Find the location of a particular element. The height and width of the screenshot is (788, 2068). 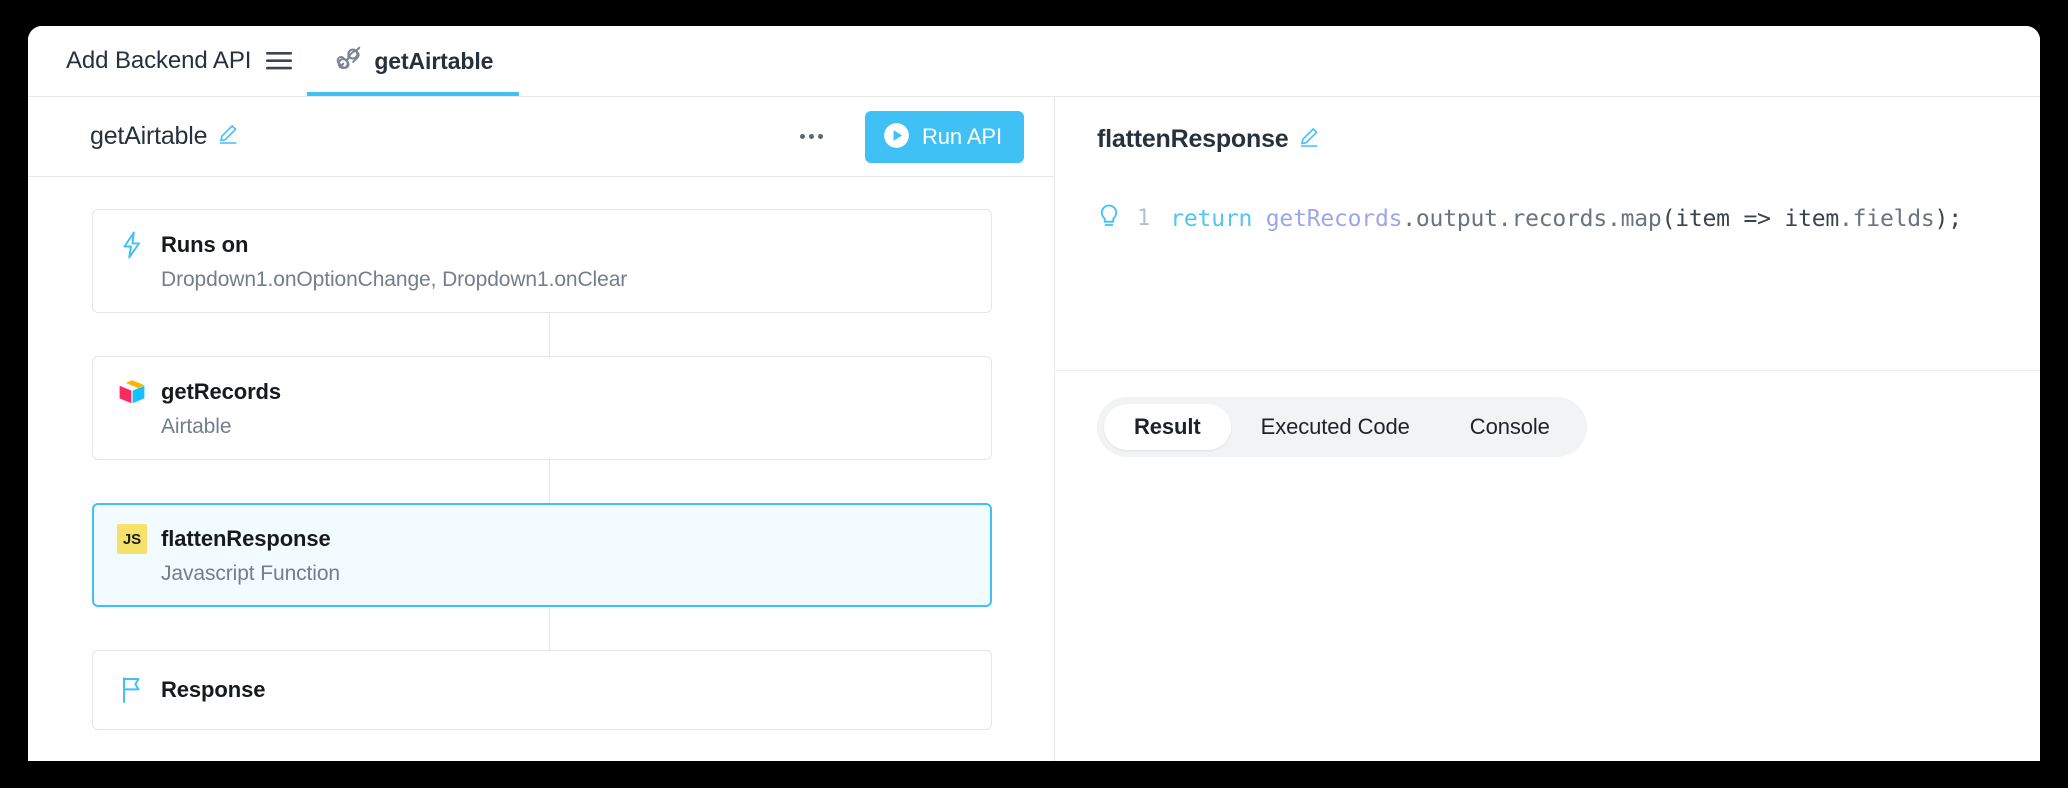

tab-getairtable-label: getAirtable is located at coordinates (434, 60).